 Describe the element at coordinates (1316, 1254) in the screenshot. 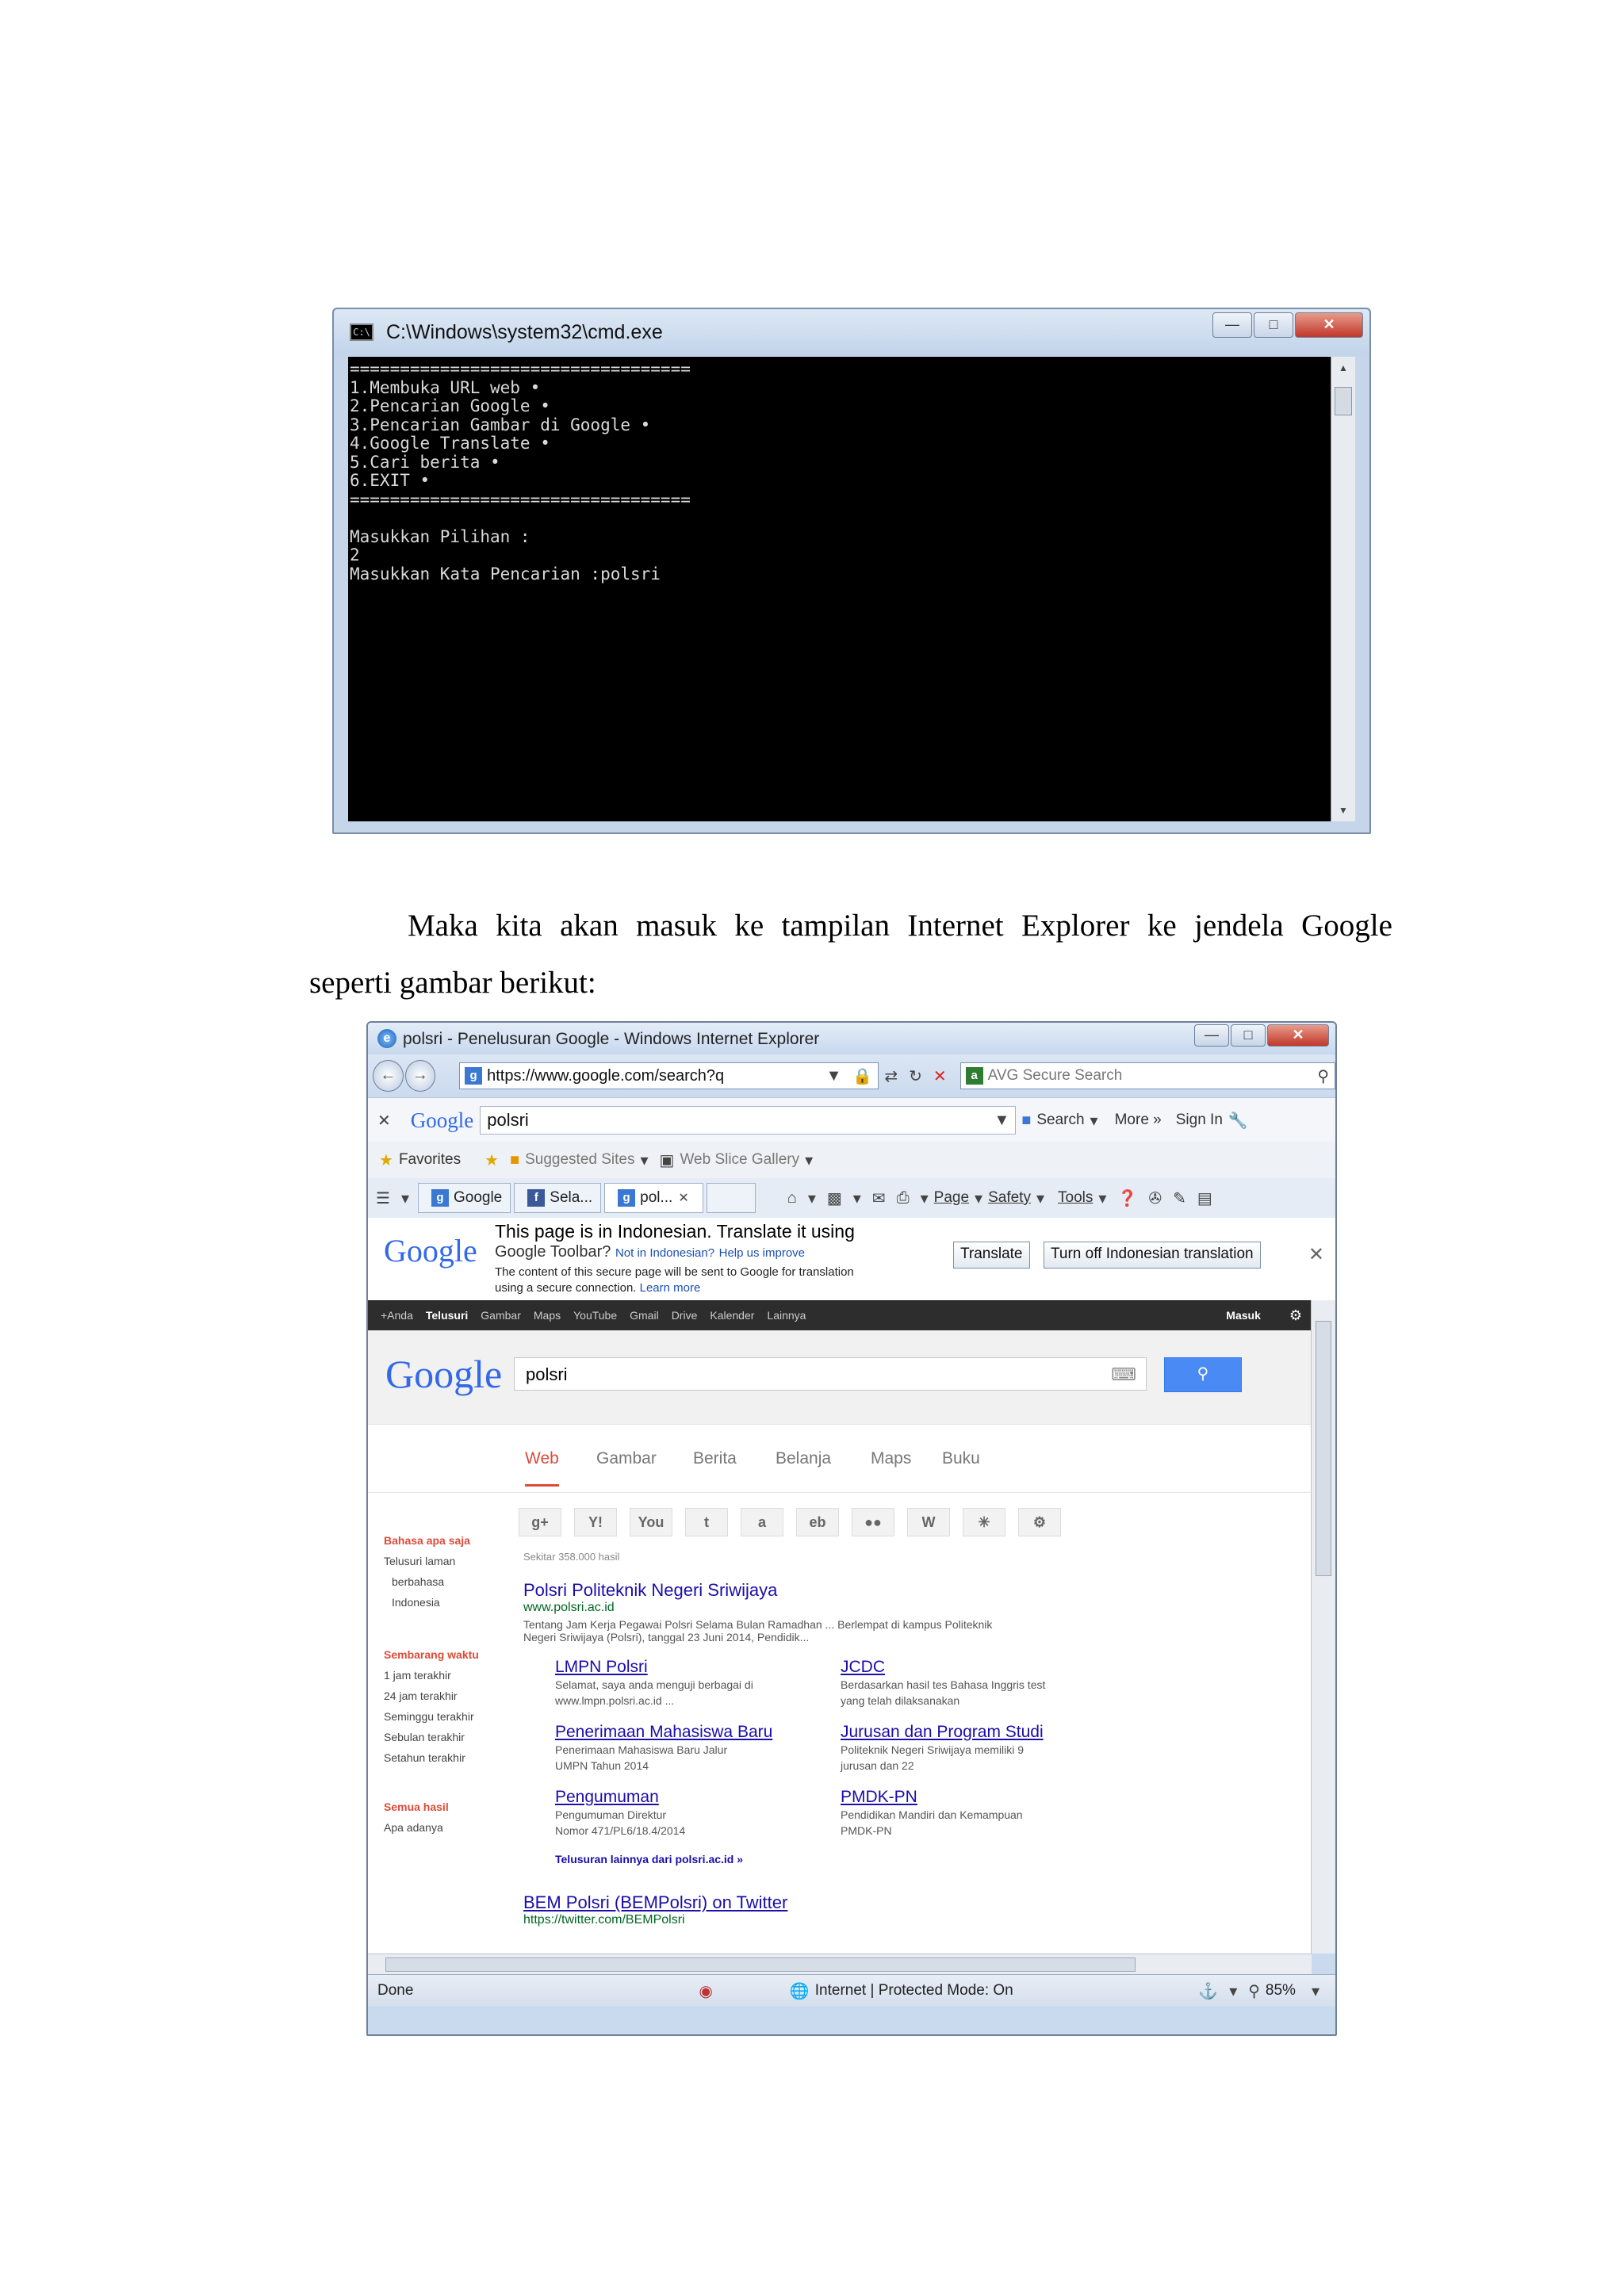

I see `close-icon: ✕` at that location.